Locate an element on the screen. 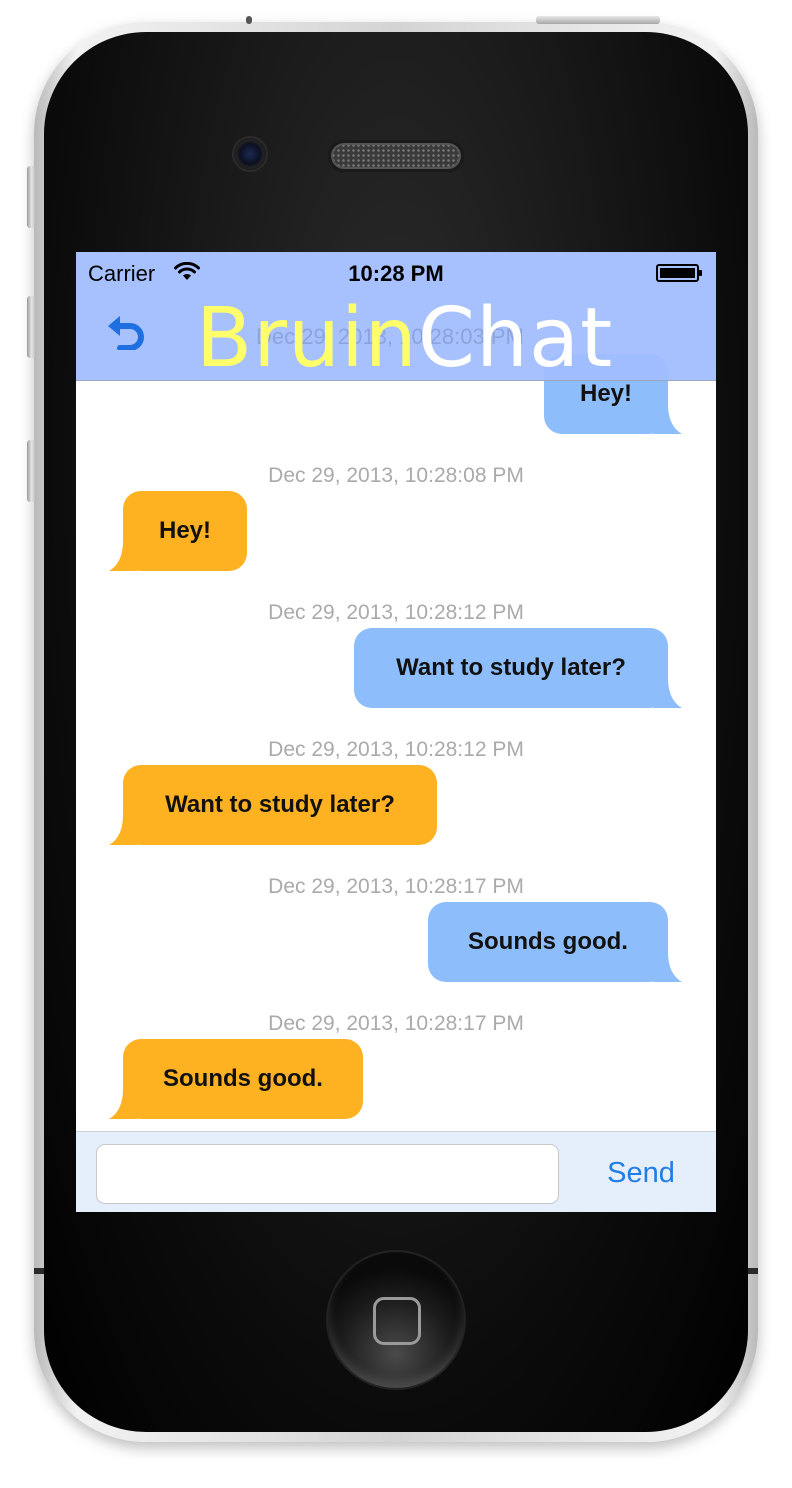 This screenshot has height=1488, width=792. earpiece-speaker is located at coordinates (396, 156).